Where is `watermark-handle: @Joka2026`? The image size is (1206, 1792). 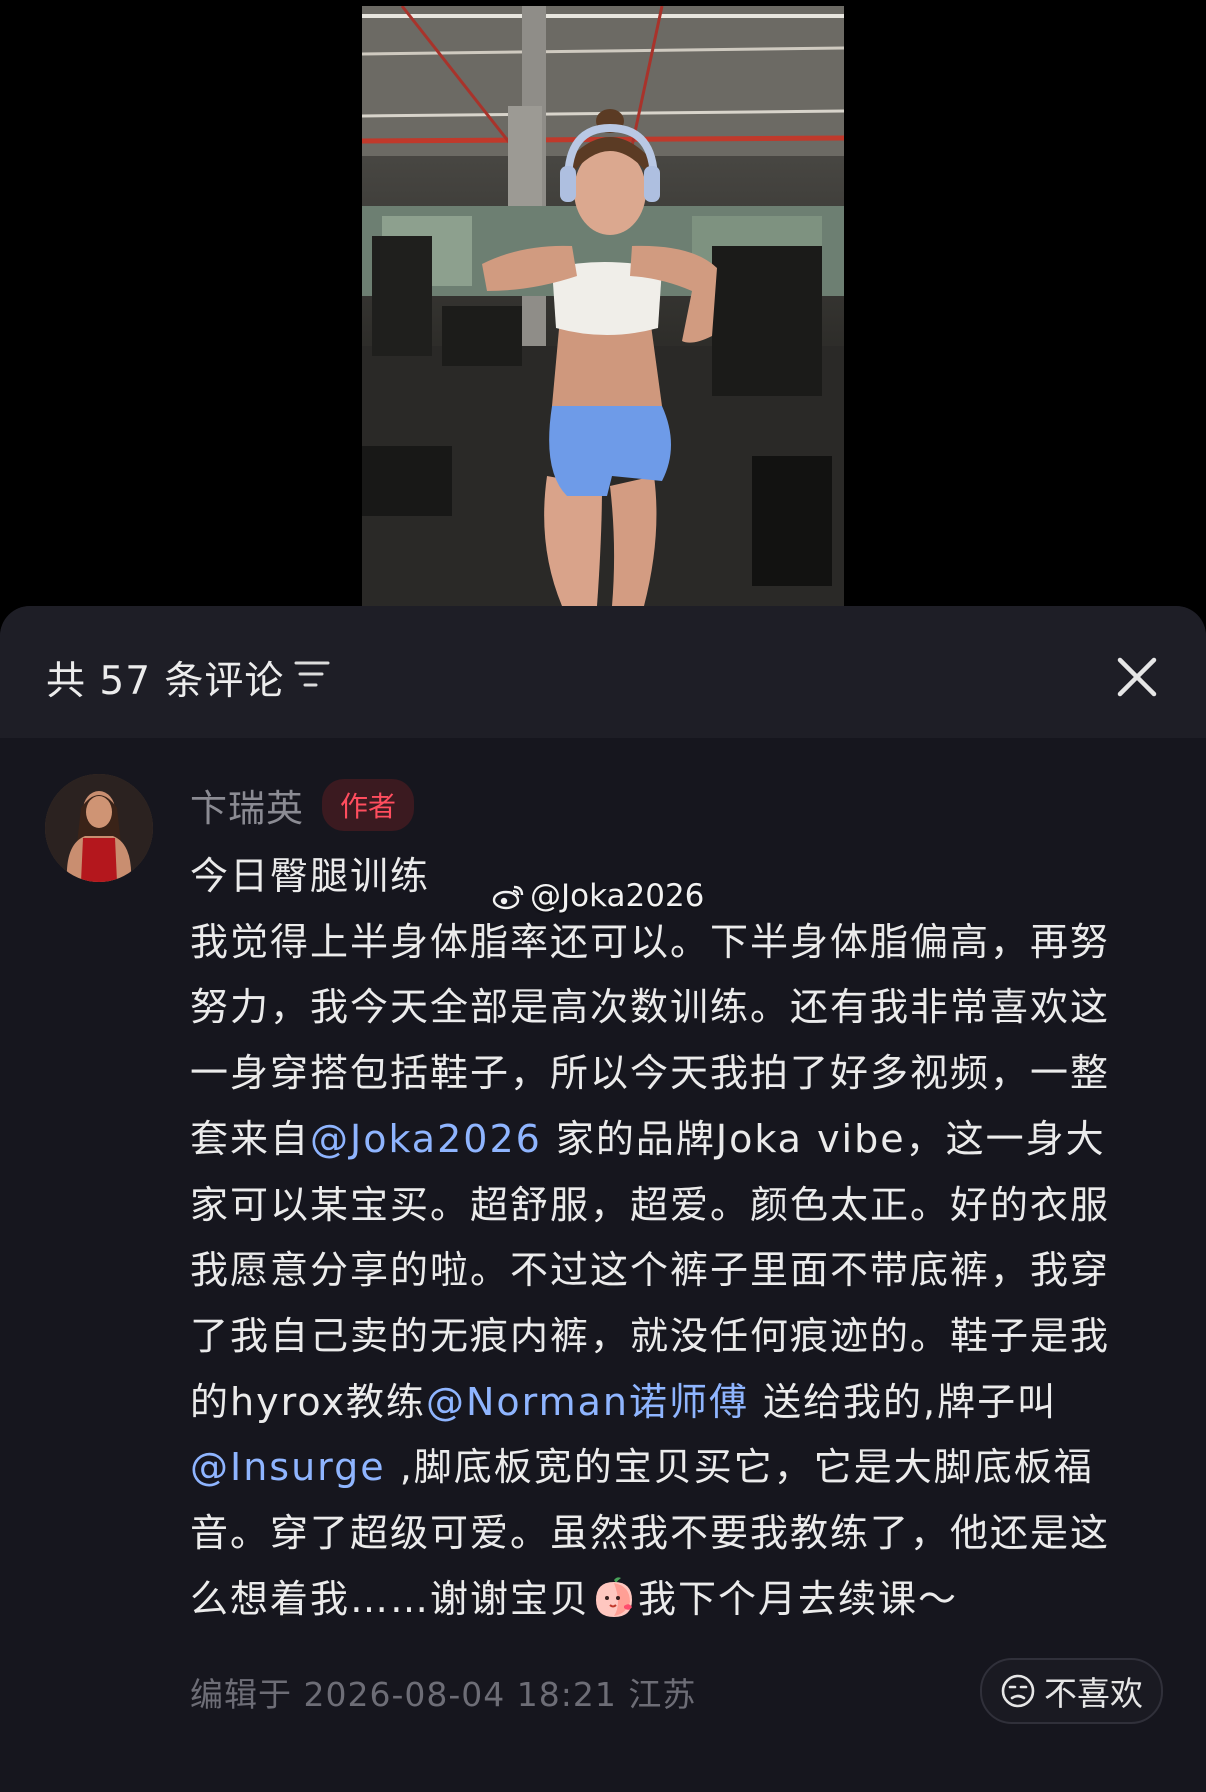
watermark-handle: @Joka2026 is located at coordinates (617, 896).